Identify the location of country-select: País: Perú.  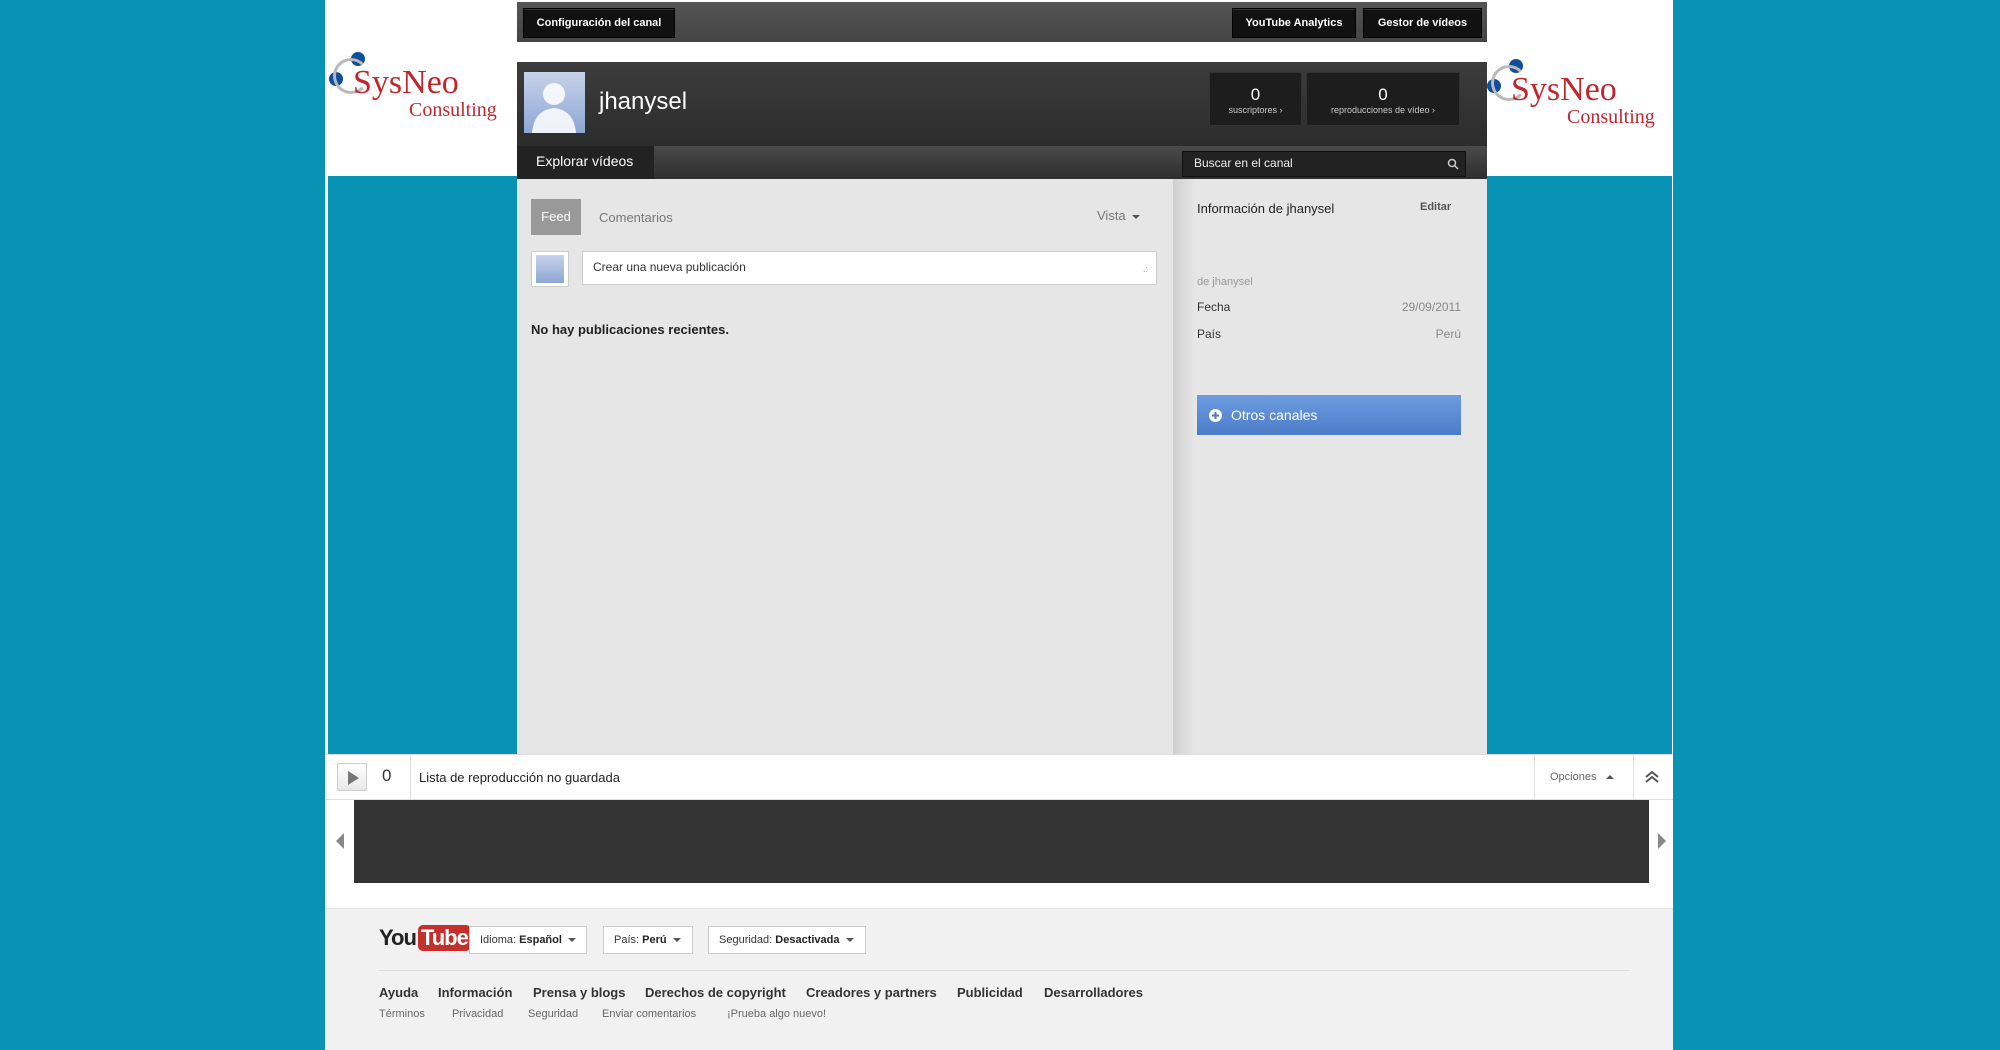
(648, 940).